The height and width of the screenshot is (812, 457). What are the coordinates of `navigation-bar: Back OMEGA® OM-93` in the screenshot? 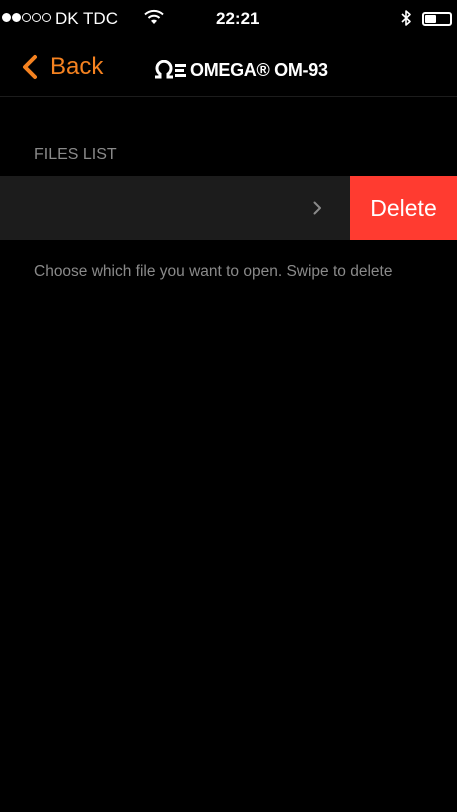 It's located at (228, 68).